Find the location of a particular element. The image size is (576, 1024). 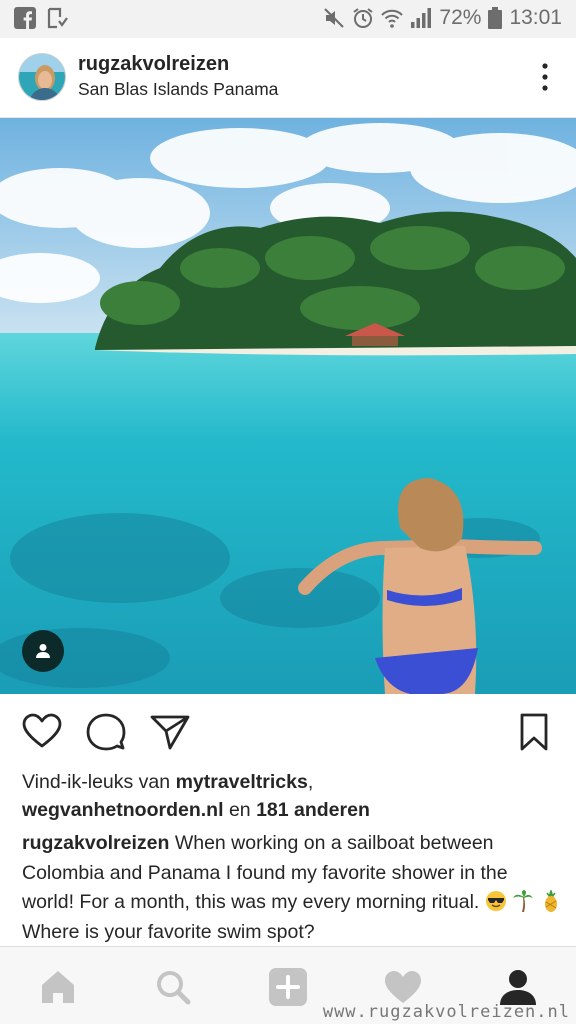

liker-link: mytraveltricks is located at coordinates (242, 782).